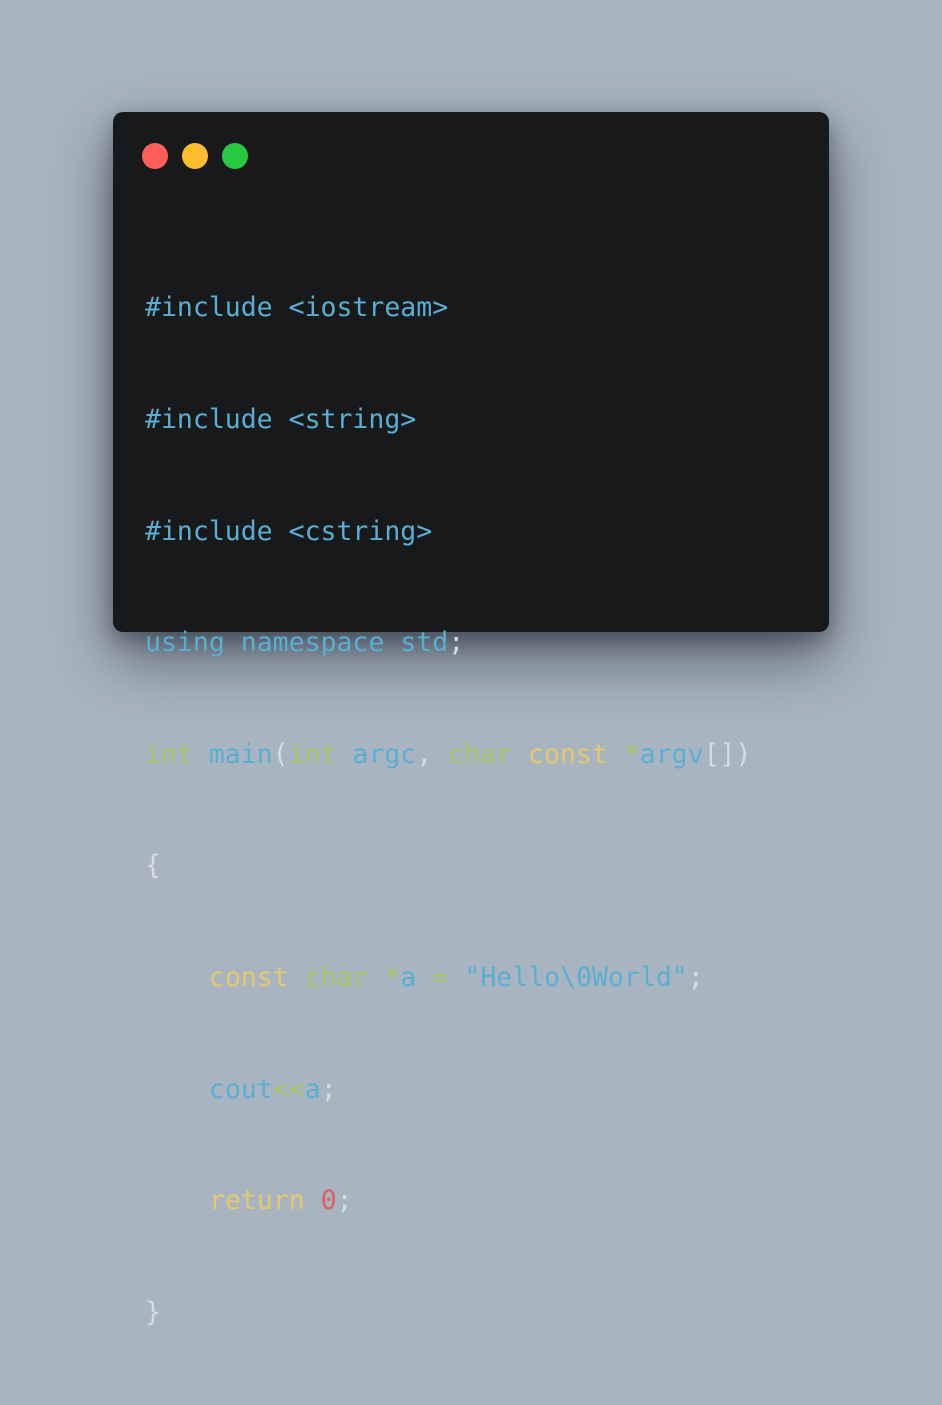 The image size is (942, 1405). What do you see at coordinates (671, 754) in the screenshot?
I see `token: argv` at bounding box center [671, 754].